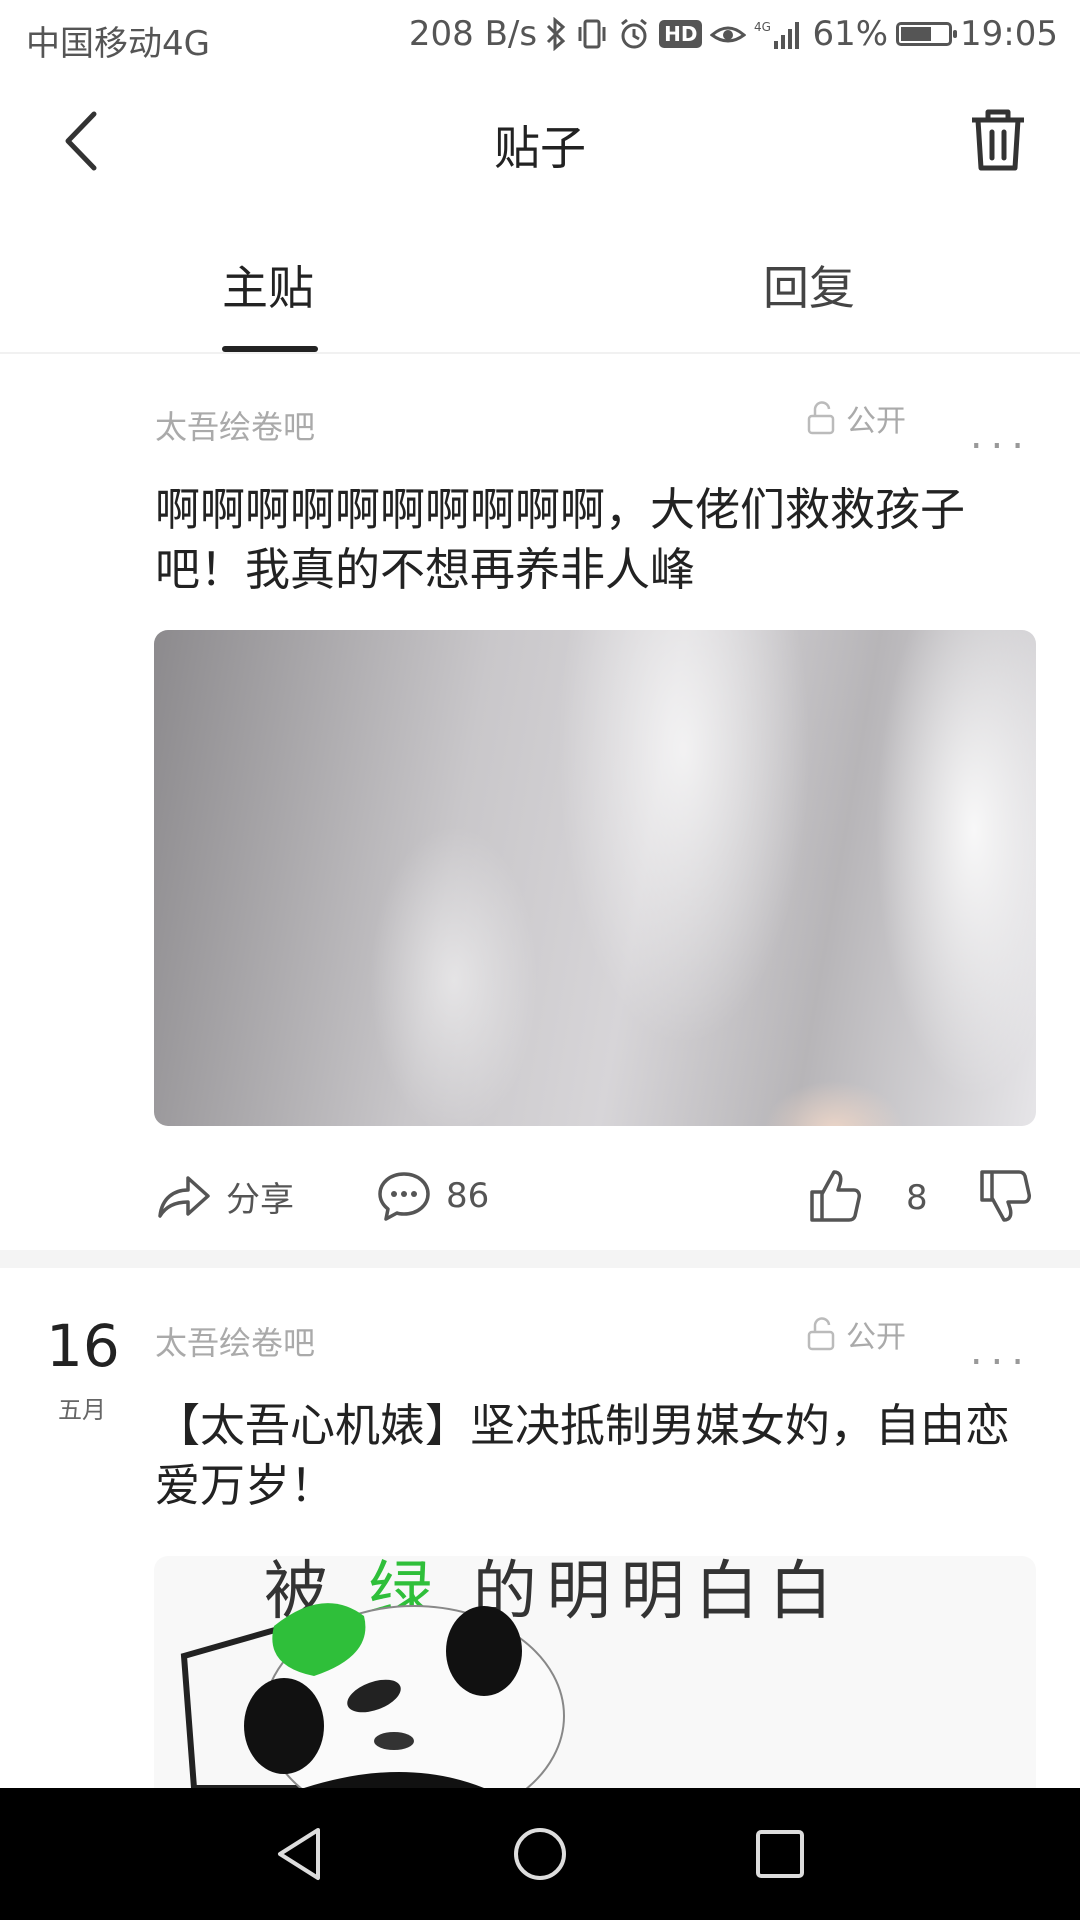  I want to click on square-recents-icon, so click(780, 1854).